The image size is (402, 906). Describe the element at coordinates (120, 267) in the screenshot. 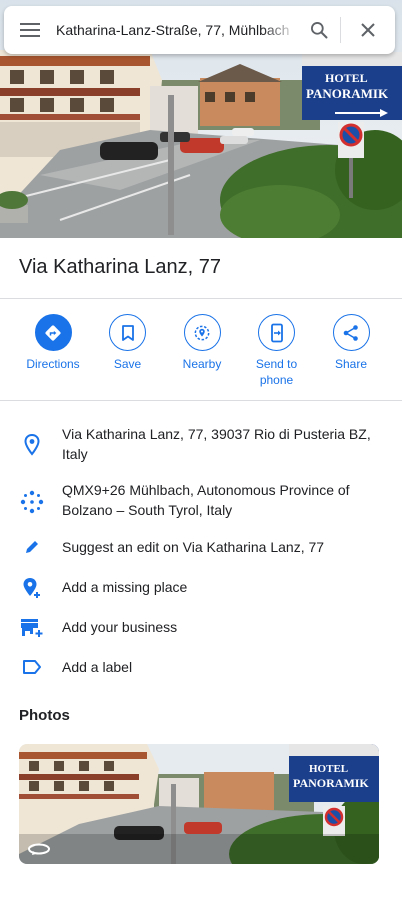

I see `place-title: Via Katharina Lanz, 77` at that location.